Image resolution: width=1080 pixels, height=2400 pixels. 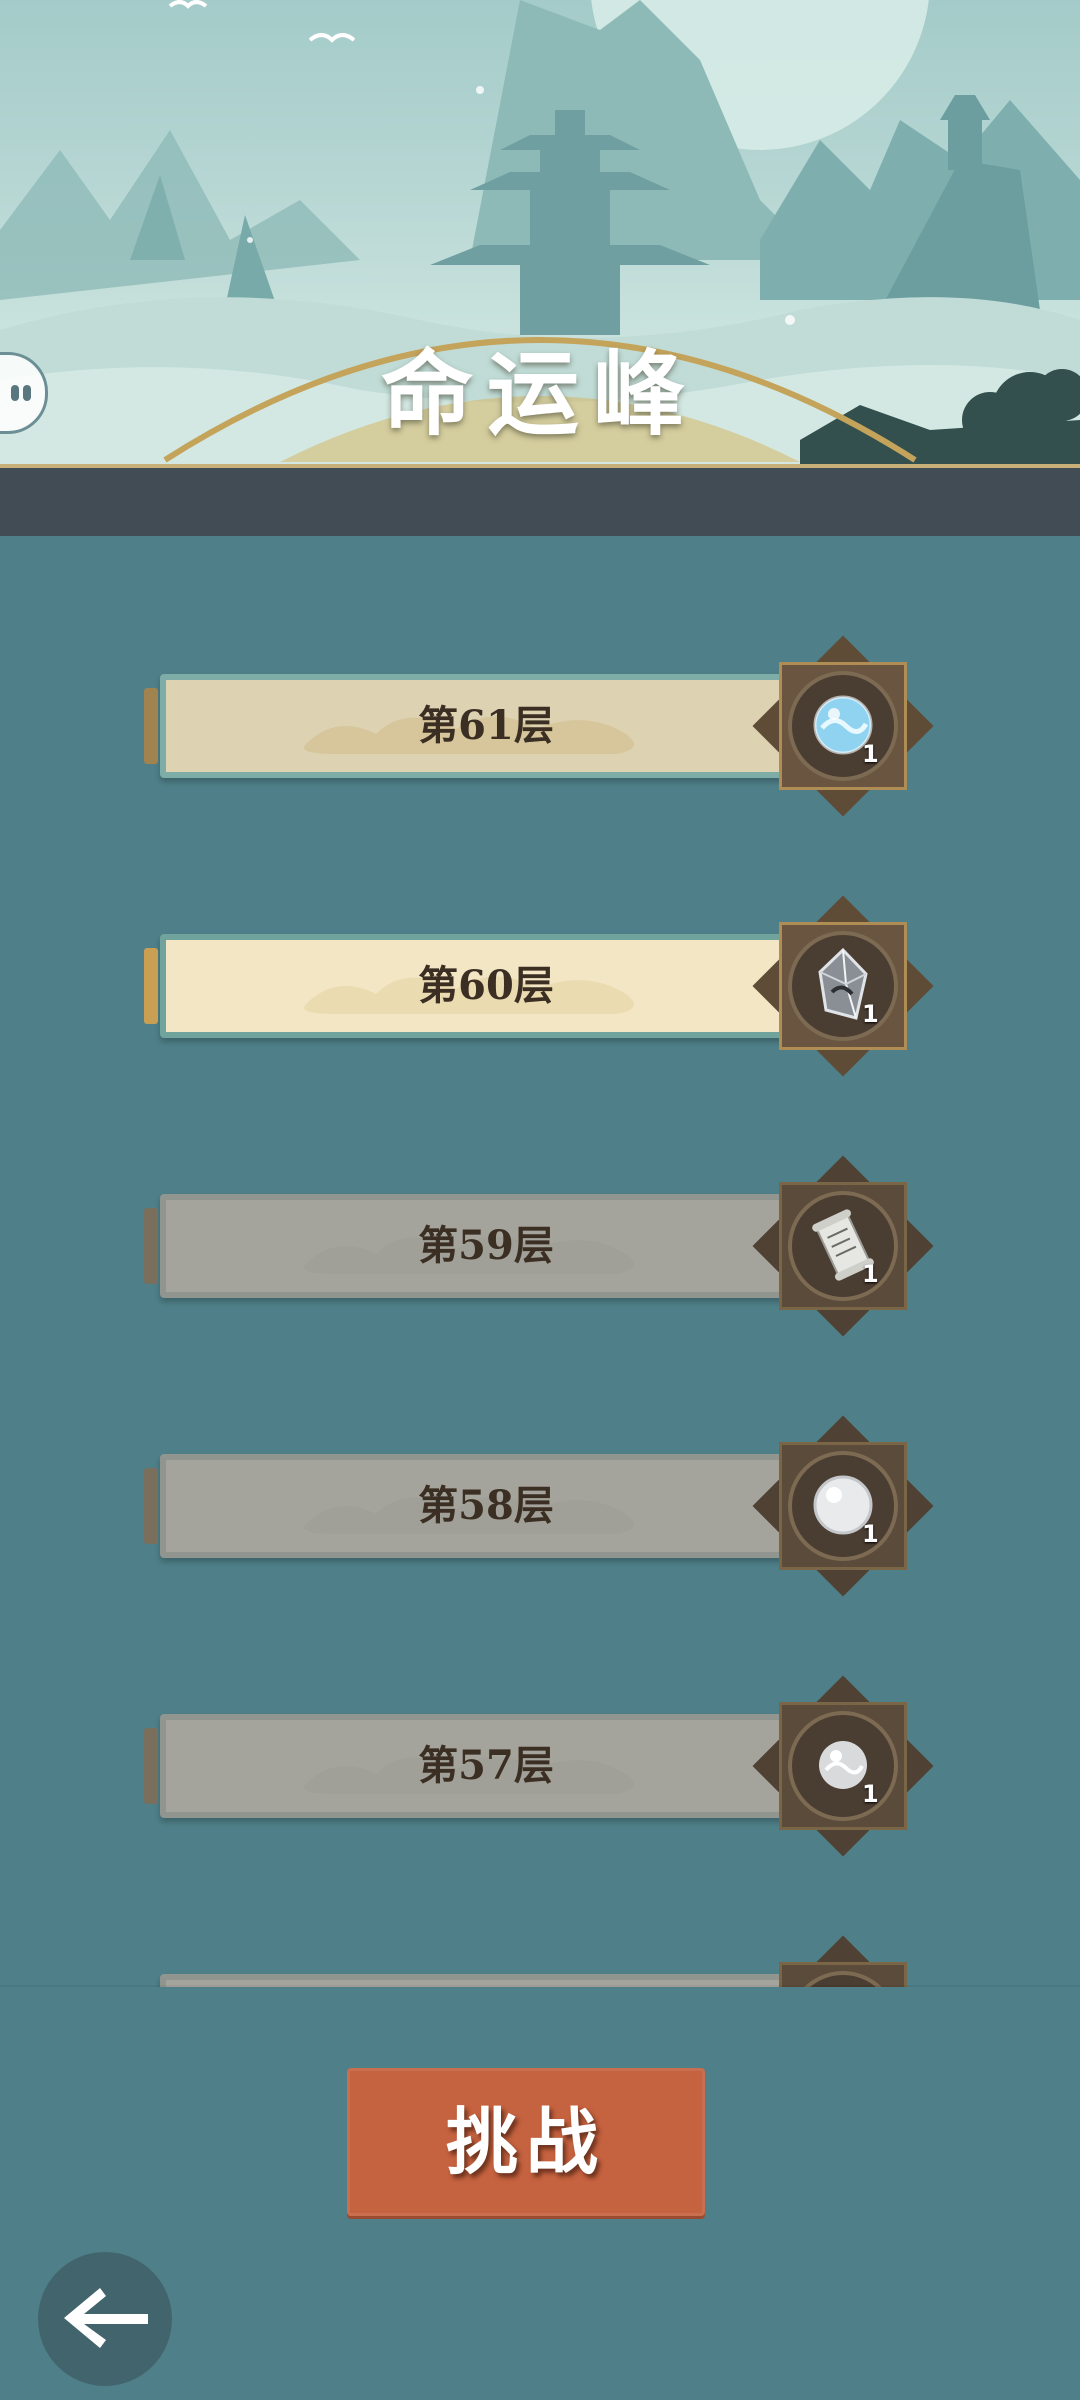 I want to click on reward-medal, so click(x=843, y=1959).